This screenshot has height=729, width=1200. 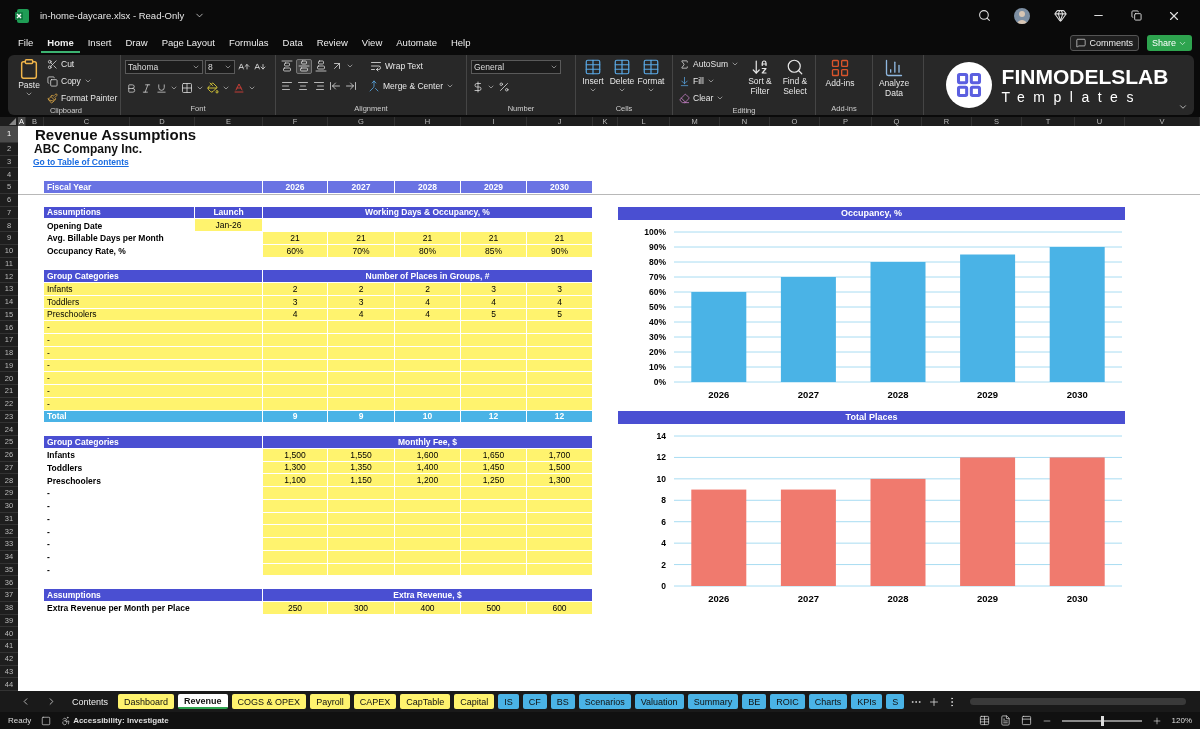 What do you see at coordinates (504, 87) in the screenshot?
I see `percent-button` at bounding box center [504, 87].